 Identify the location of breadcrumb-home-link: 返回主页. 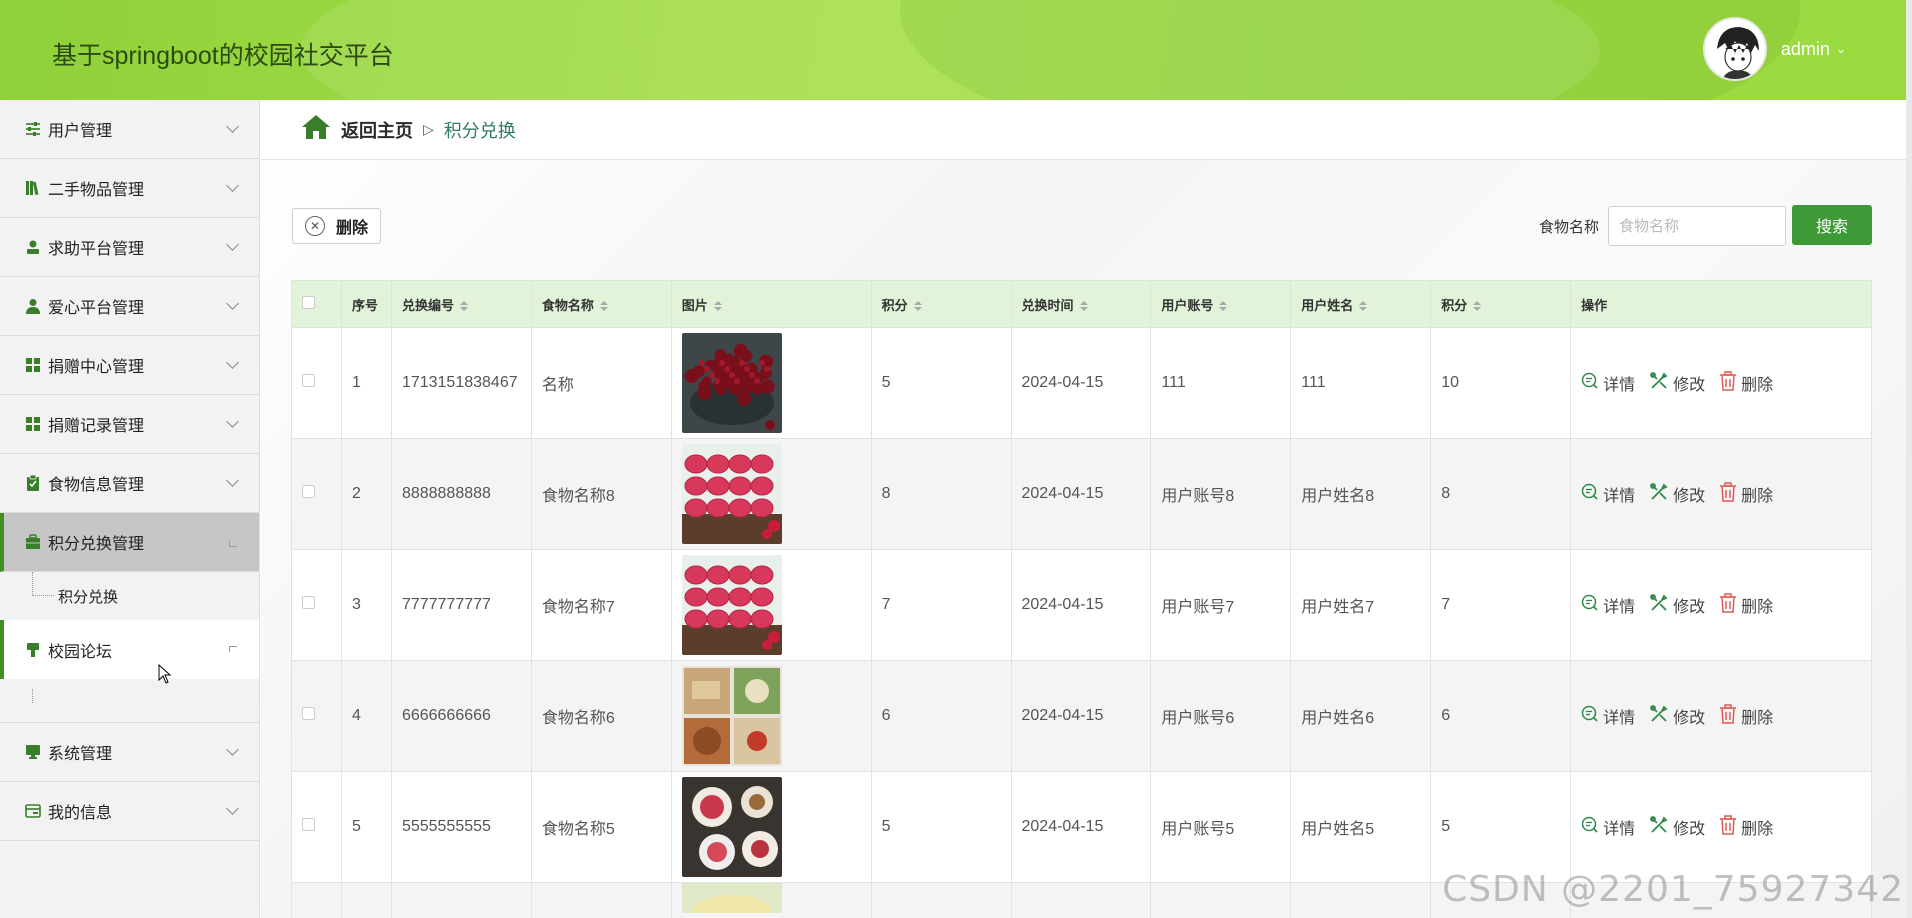
(377, 130).